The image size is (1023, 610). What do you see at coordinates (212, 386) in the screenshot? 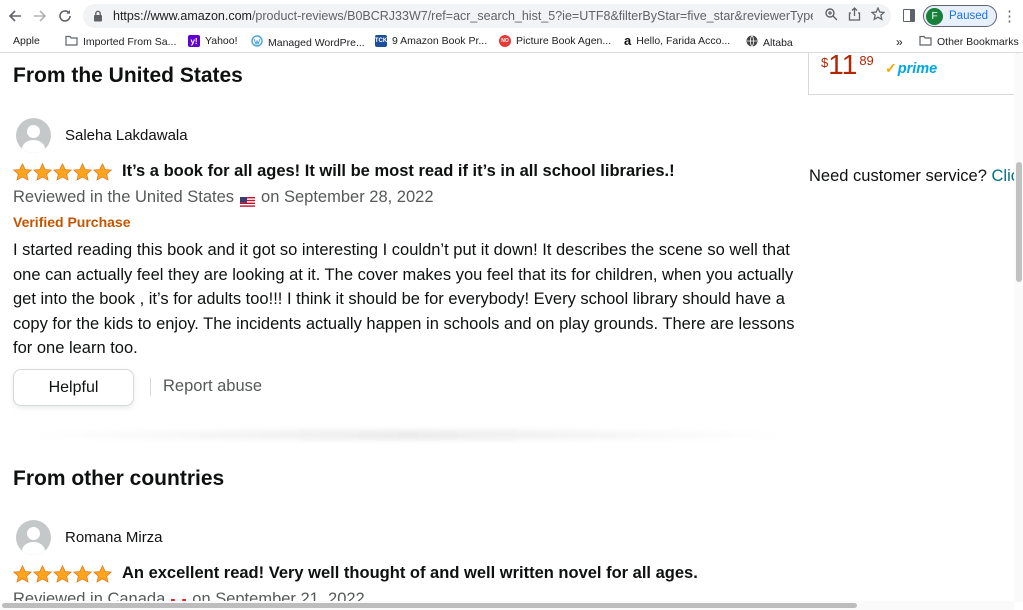
I see `report-abuse-link: Report abuse` at bounding box center [212, 386].